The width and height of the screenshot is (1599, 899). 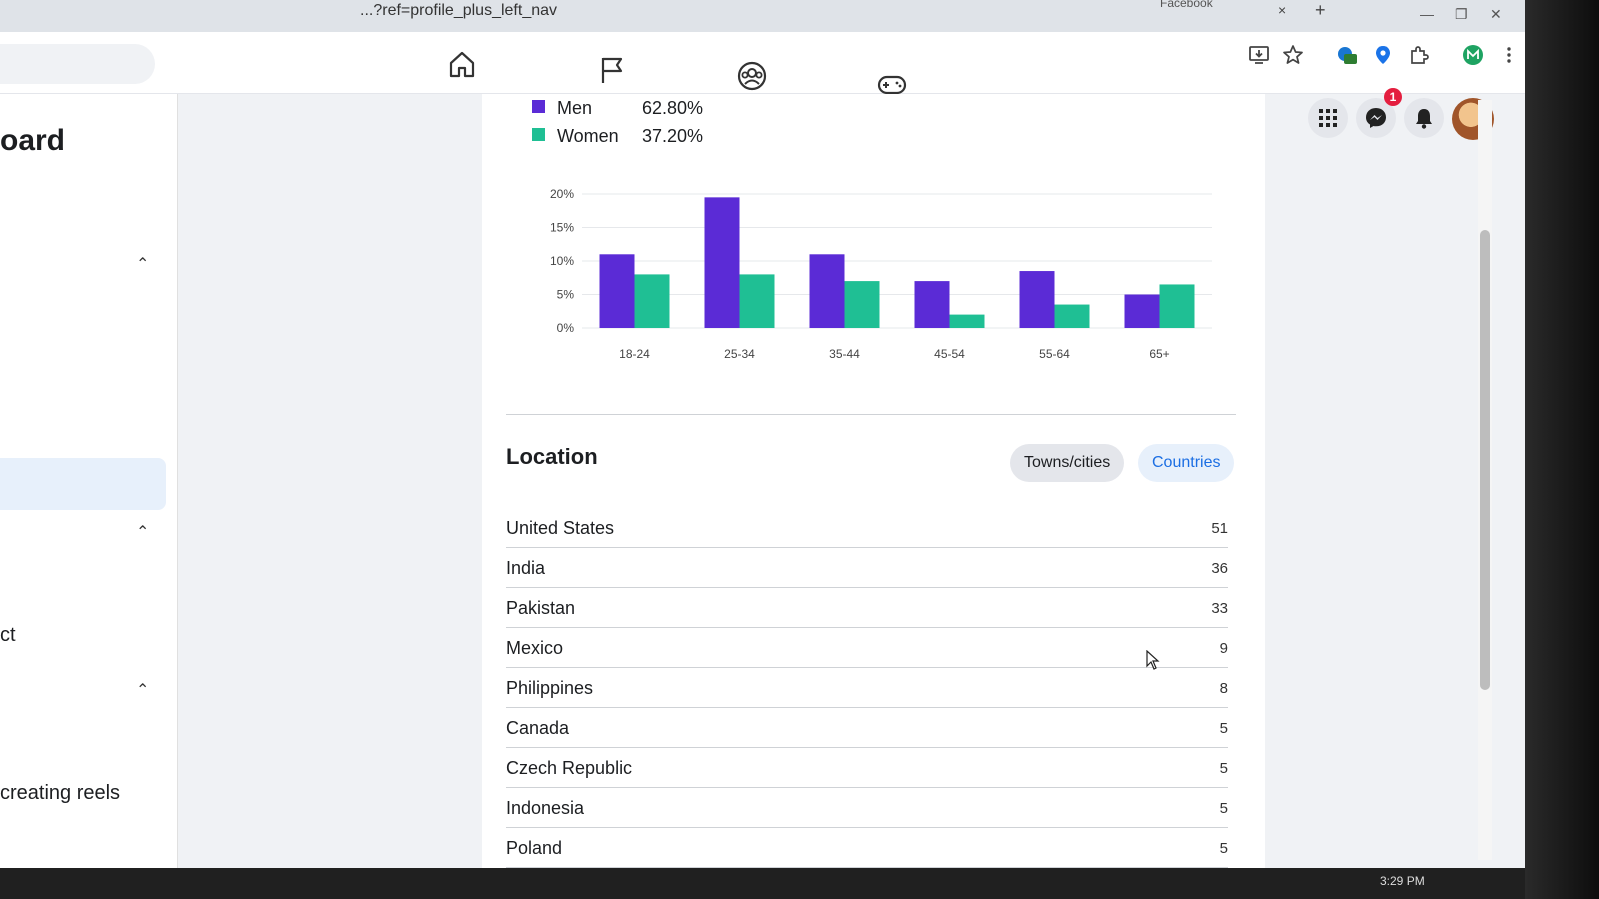 I want to click on table-row: United States 51, so click(x=867, y=529).